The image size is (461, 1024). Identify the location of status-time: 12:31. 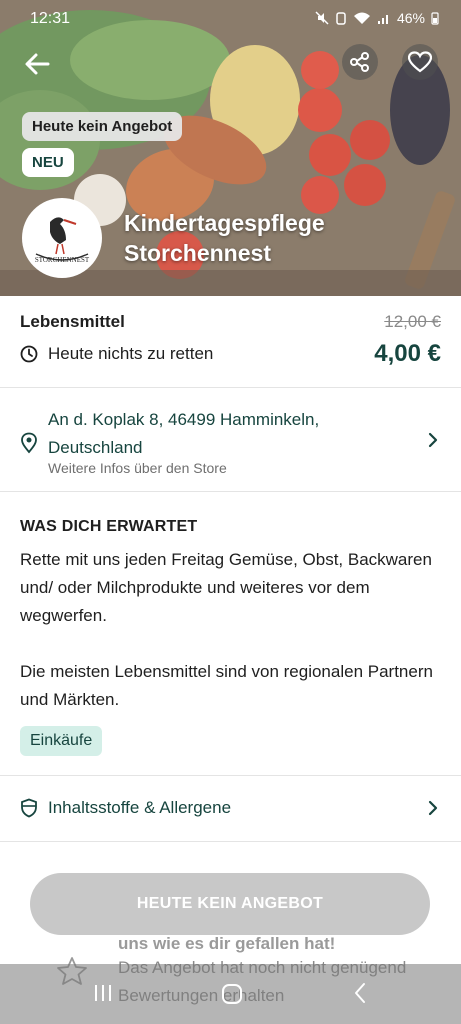
(50, 18).